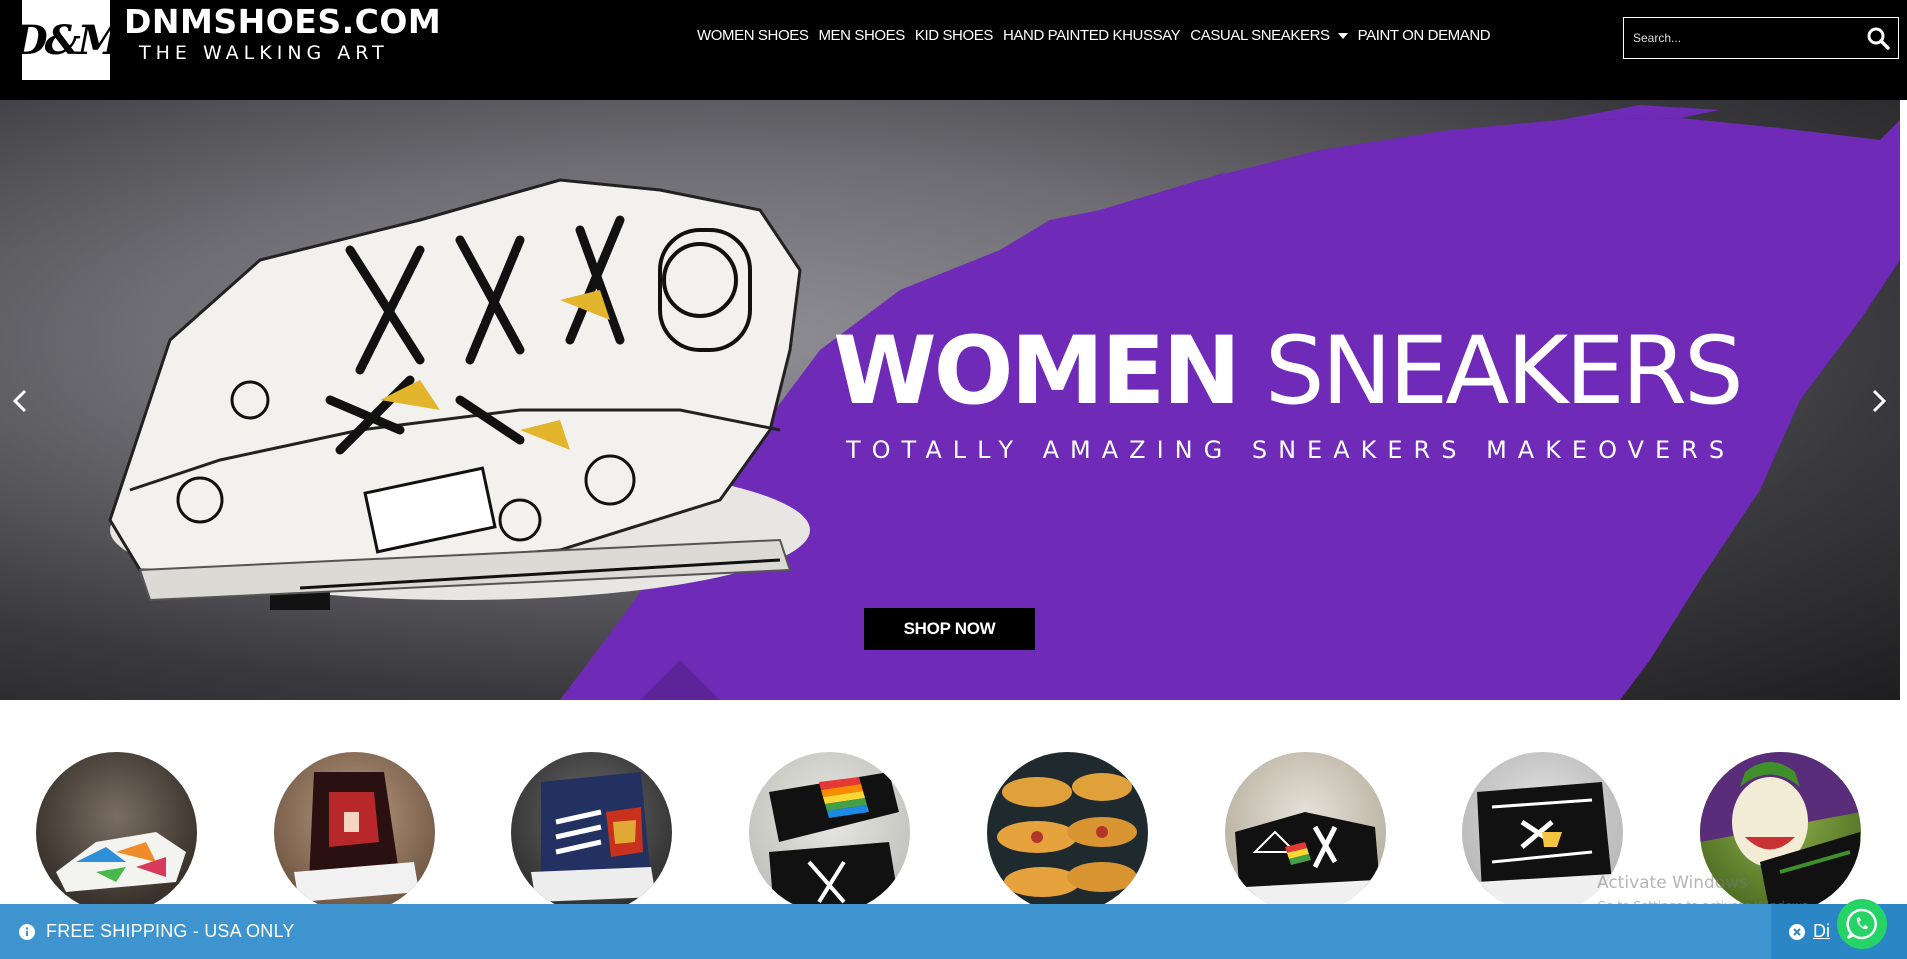 This screenshot has height=959, width=1907. What do you see at coordinates (1305, 832) in the screenshot?
I see `category-pink-floyd-sneakers` at bounding box center [1305, 832].